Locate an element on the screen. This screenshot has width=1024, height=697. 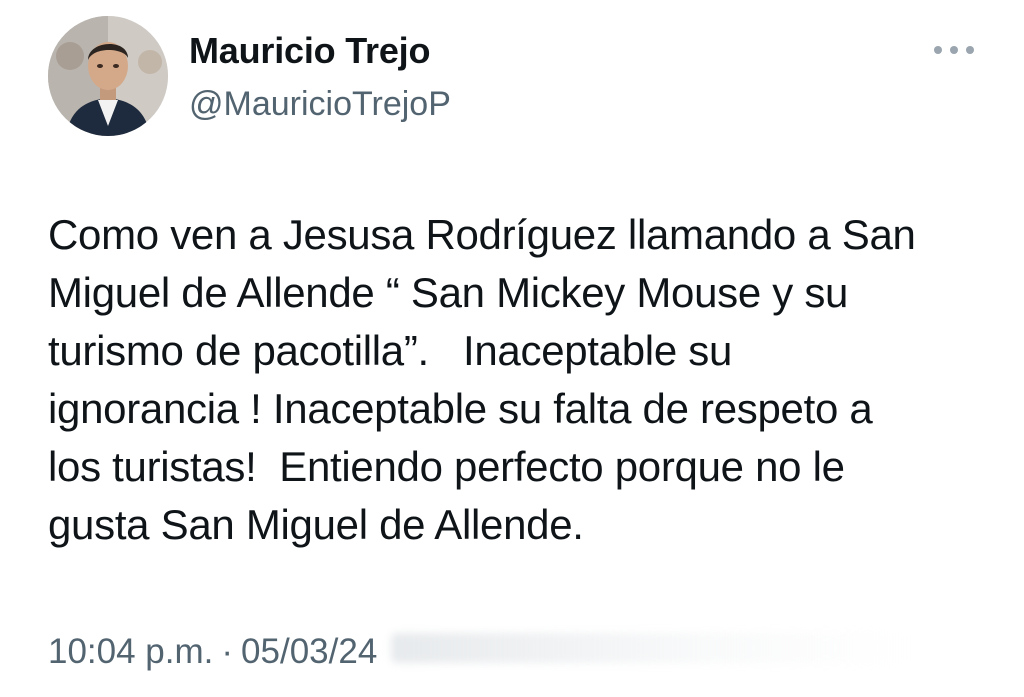
tweet-time: 10:04 p.m. is located at coordinates (130, 652).